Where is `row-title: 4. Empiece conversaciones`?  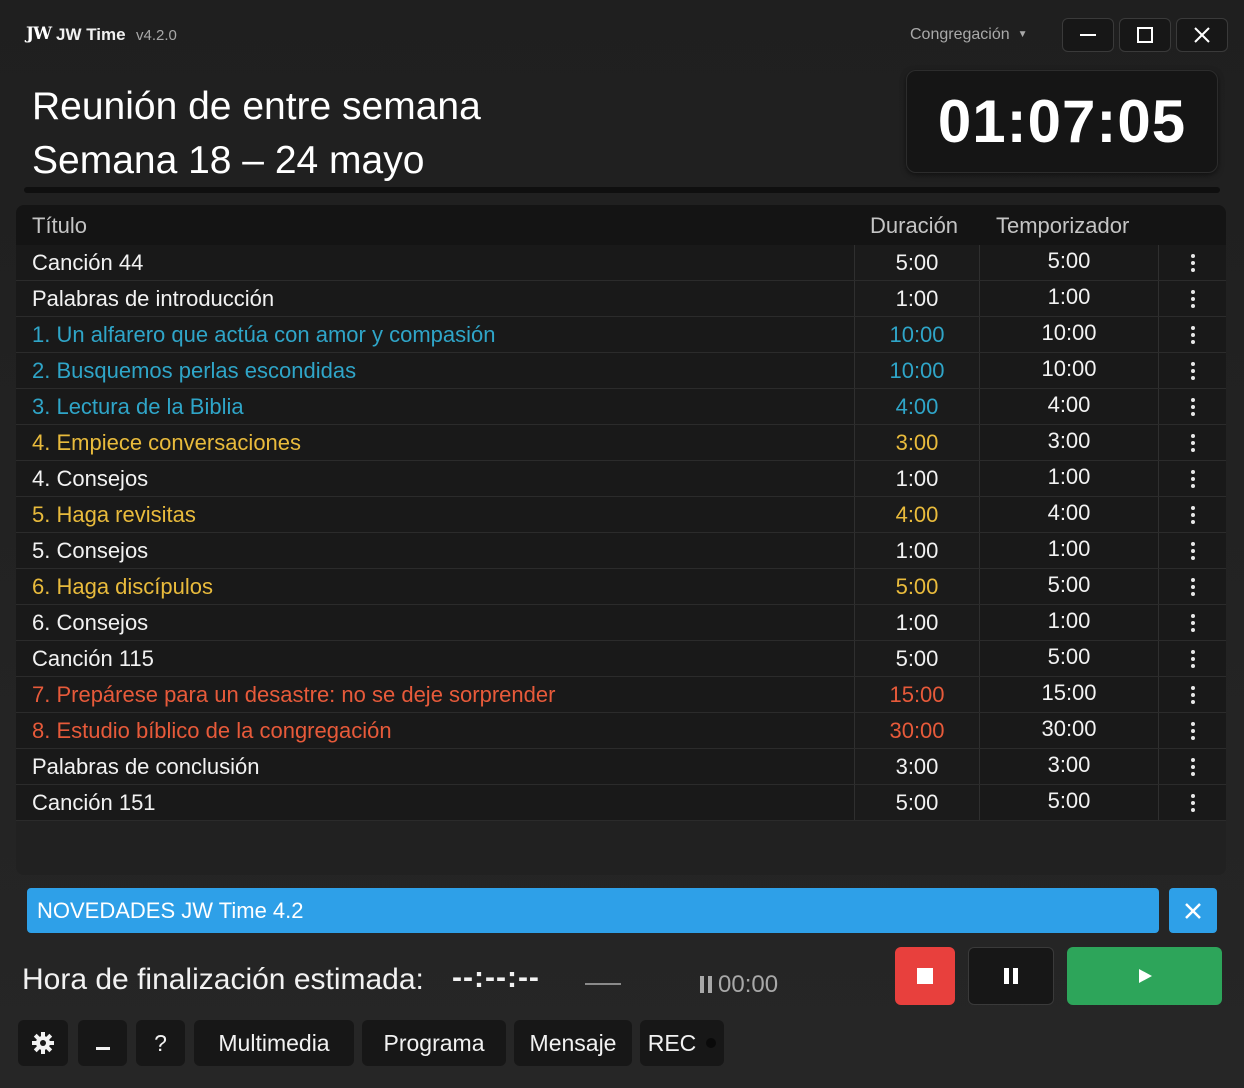 row-title: 4. Empiece conversaciones is located at coordinates (167, 442).